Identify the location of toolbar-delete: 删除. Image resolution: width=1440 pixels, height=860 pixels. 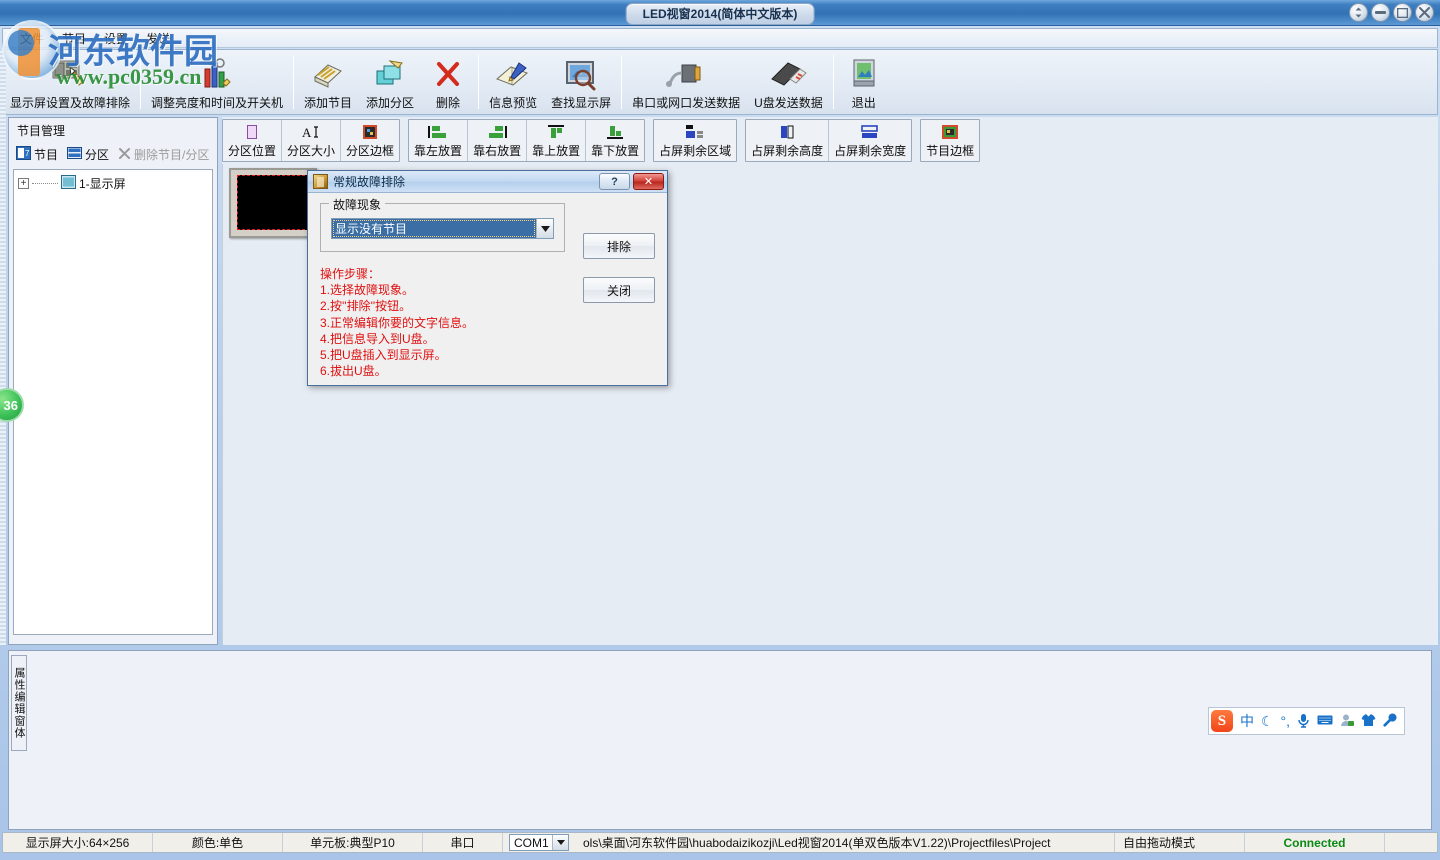
(448, 82).